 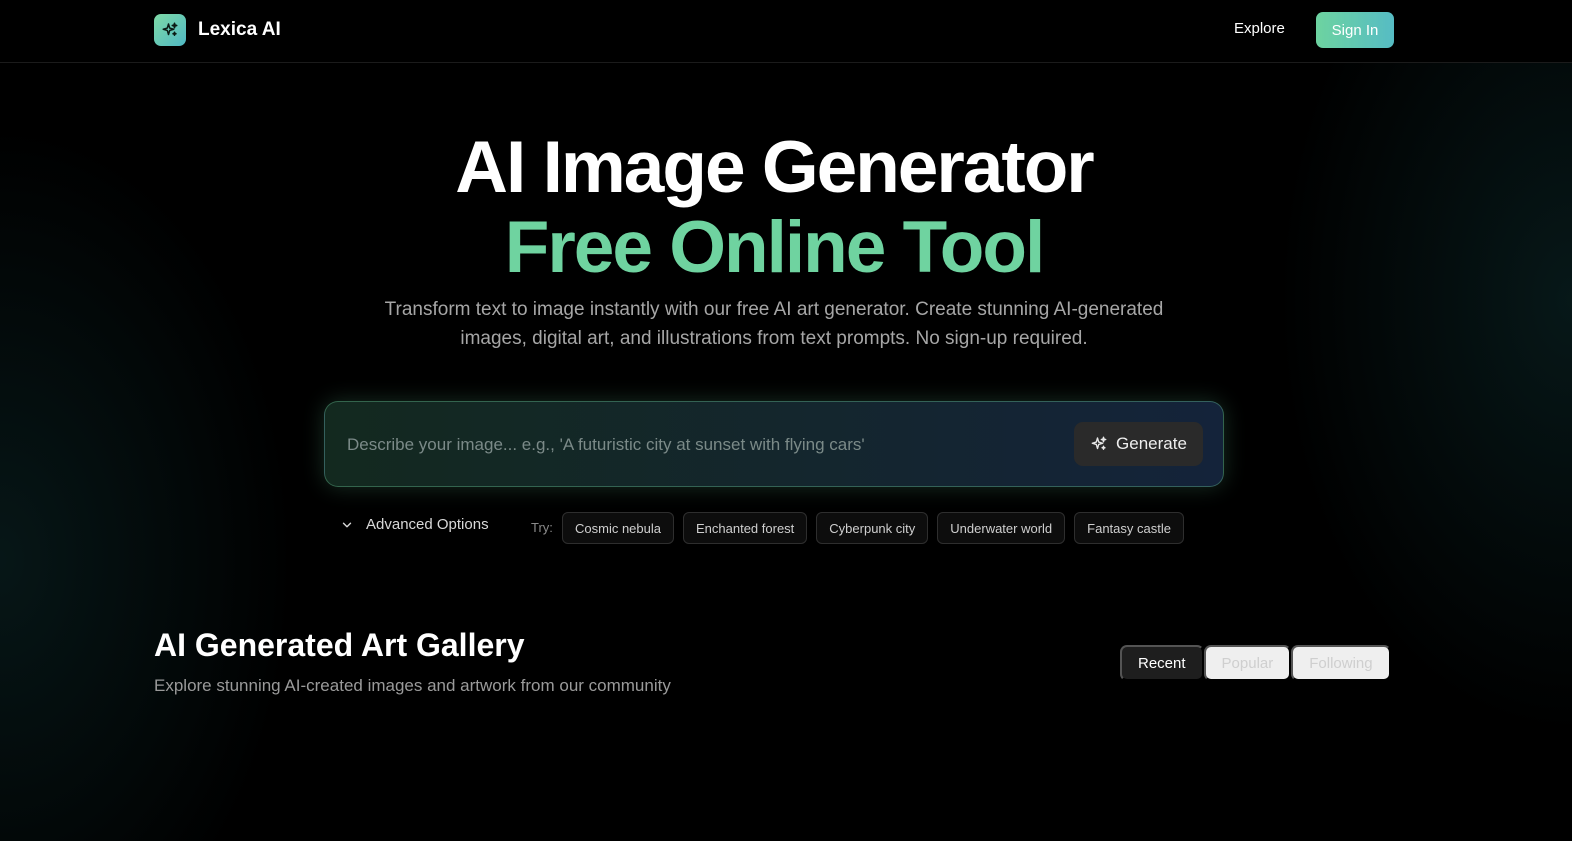 I want to click on suggestion-chip: Fantasy castle, so click(x=1129, y=528).